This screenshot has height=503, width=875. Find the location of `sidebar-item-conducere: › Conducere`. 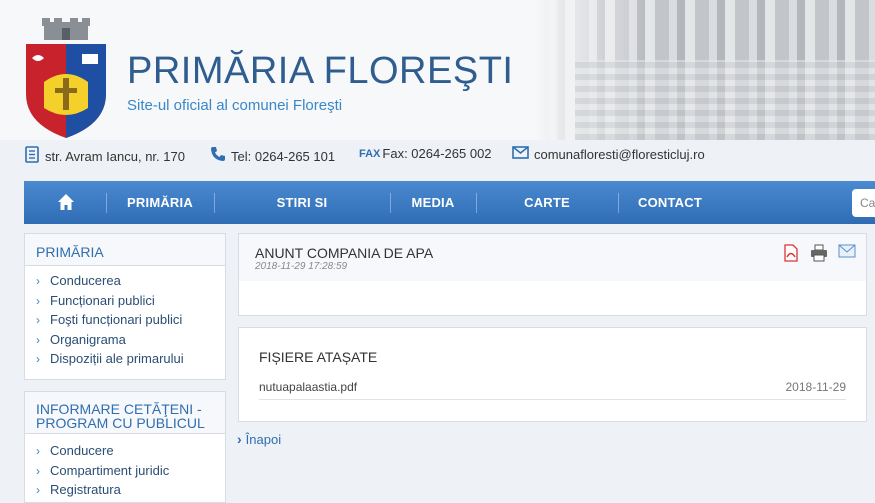

sidebar-item-conducere: › Conducere is located at coordinates (130, 451).